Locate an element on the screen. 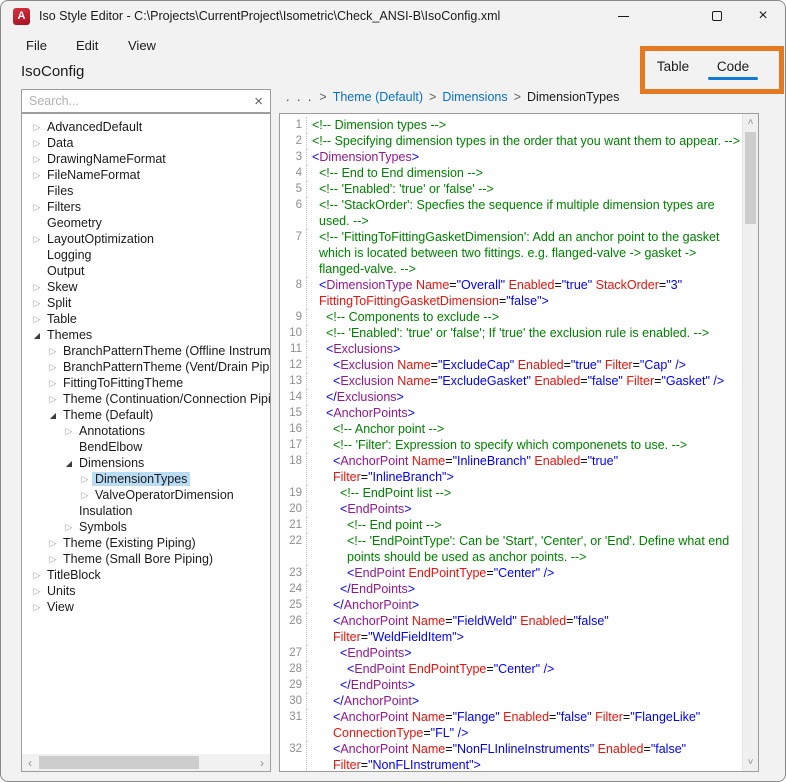 This screenshot has width=786, height=782. tree-item: Logging is located at coordinates (146, 255).